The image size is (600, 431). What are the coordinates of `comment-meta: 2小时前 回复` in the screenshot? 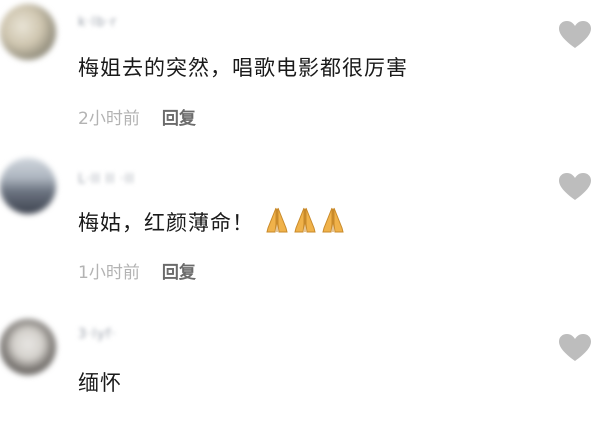 It's located at (137, 116).